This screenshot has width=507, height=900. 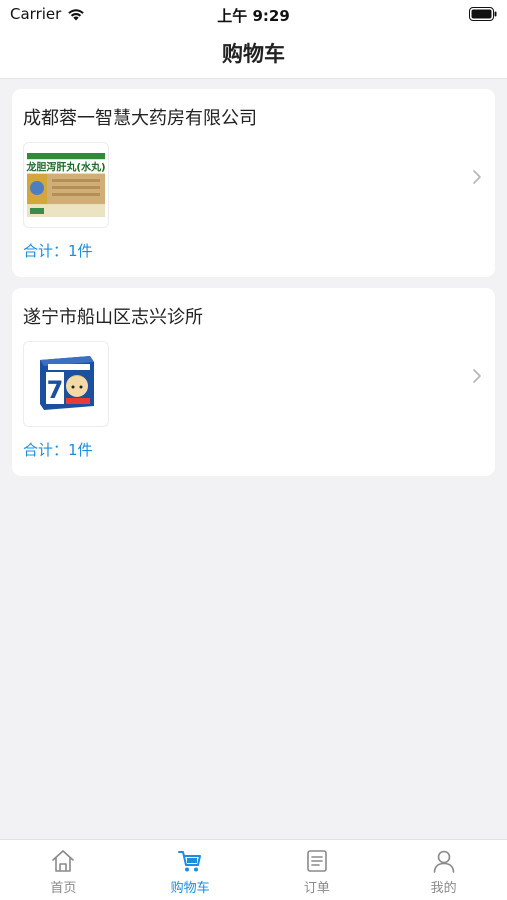 I want to click on home-icon, so click(x=63, y=861).